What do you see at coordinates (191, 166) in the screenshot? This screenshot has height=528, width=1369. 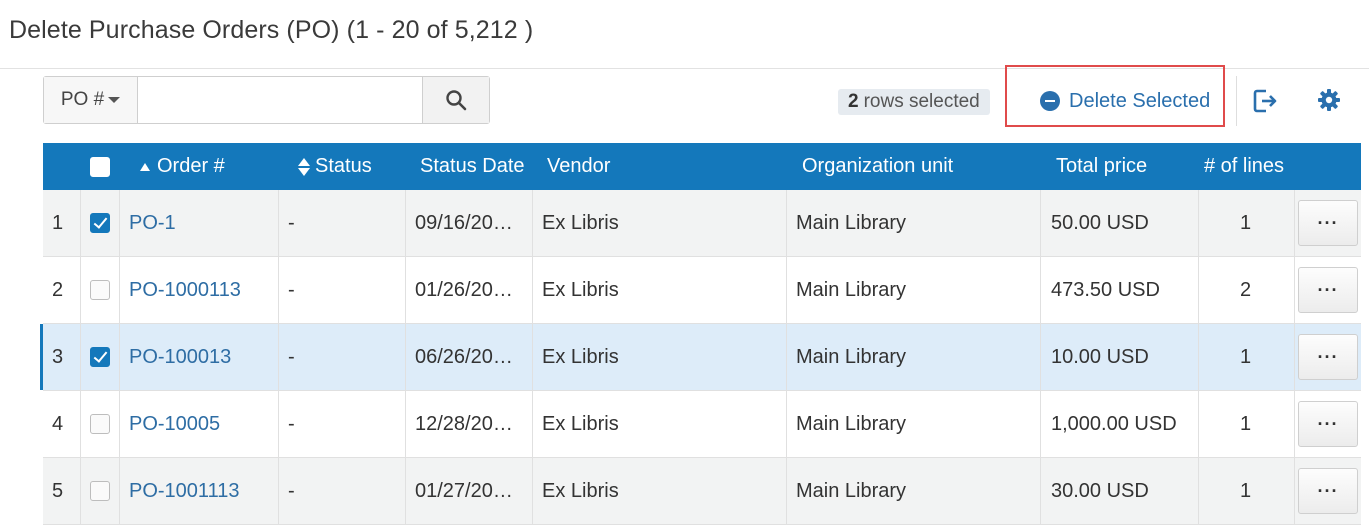 I see `column-header-order-label: Order #` at bounding box center [191, 166].